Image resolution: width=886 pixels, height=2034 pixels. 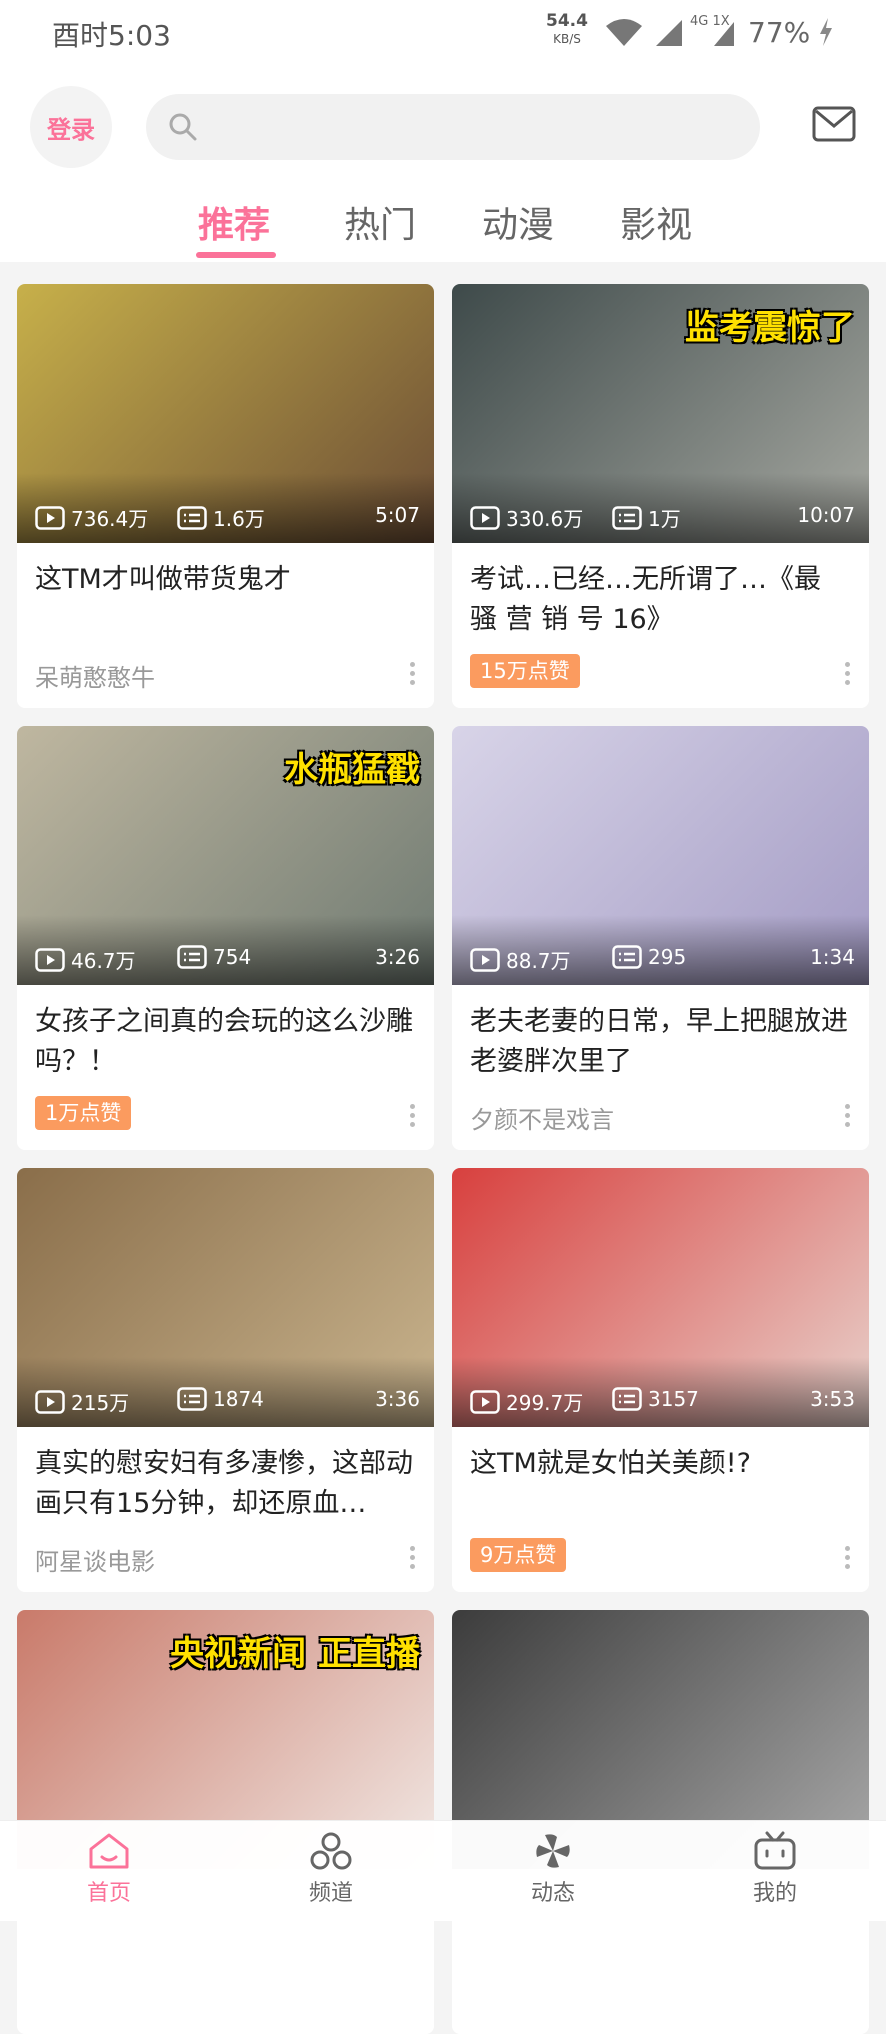 What do you see at coordinates (295, 1654) in the screenshot?
I see `thumbnail-caption: 央视新闻 正直播` at bounding box center [295, 1654].